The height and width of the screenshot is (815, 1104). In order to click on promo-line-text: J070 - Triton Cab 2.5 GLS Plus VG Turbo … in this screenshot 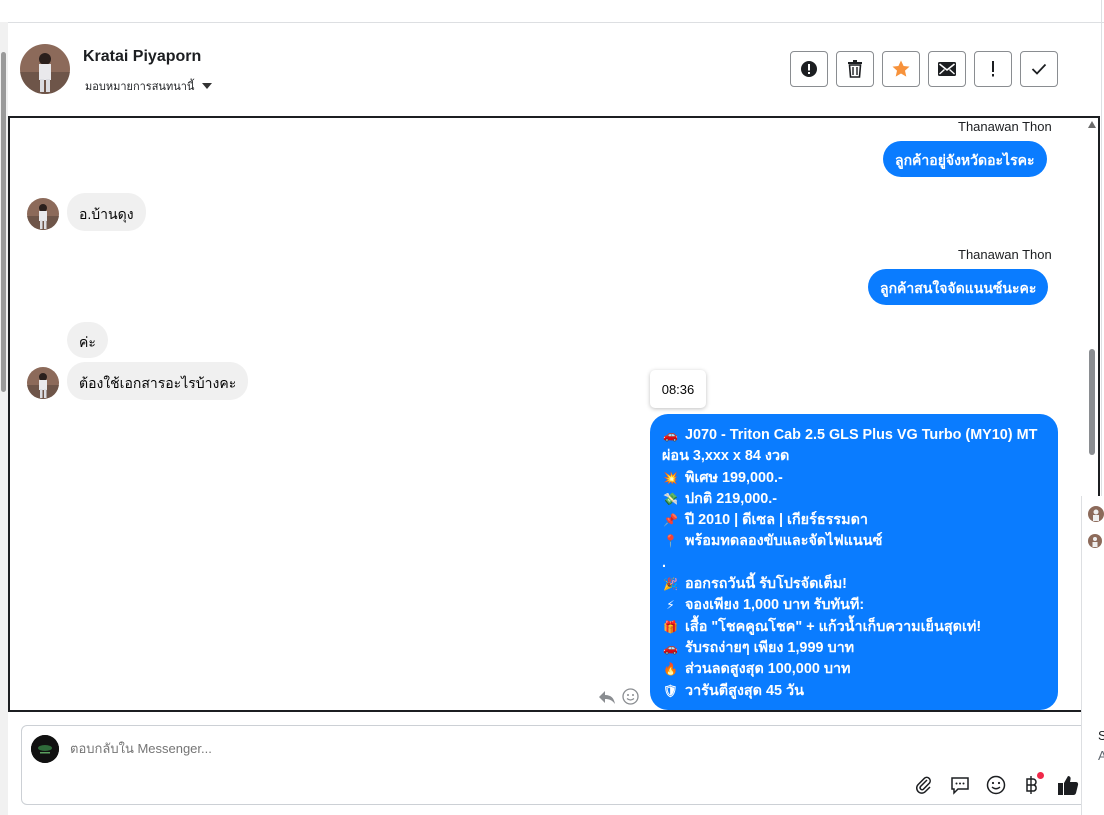, I will do `click(861, 435)`.